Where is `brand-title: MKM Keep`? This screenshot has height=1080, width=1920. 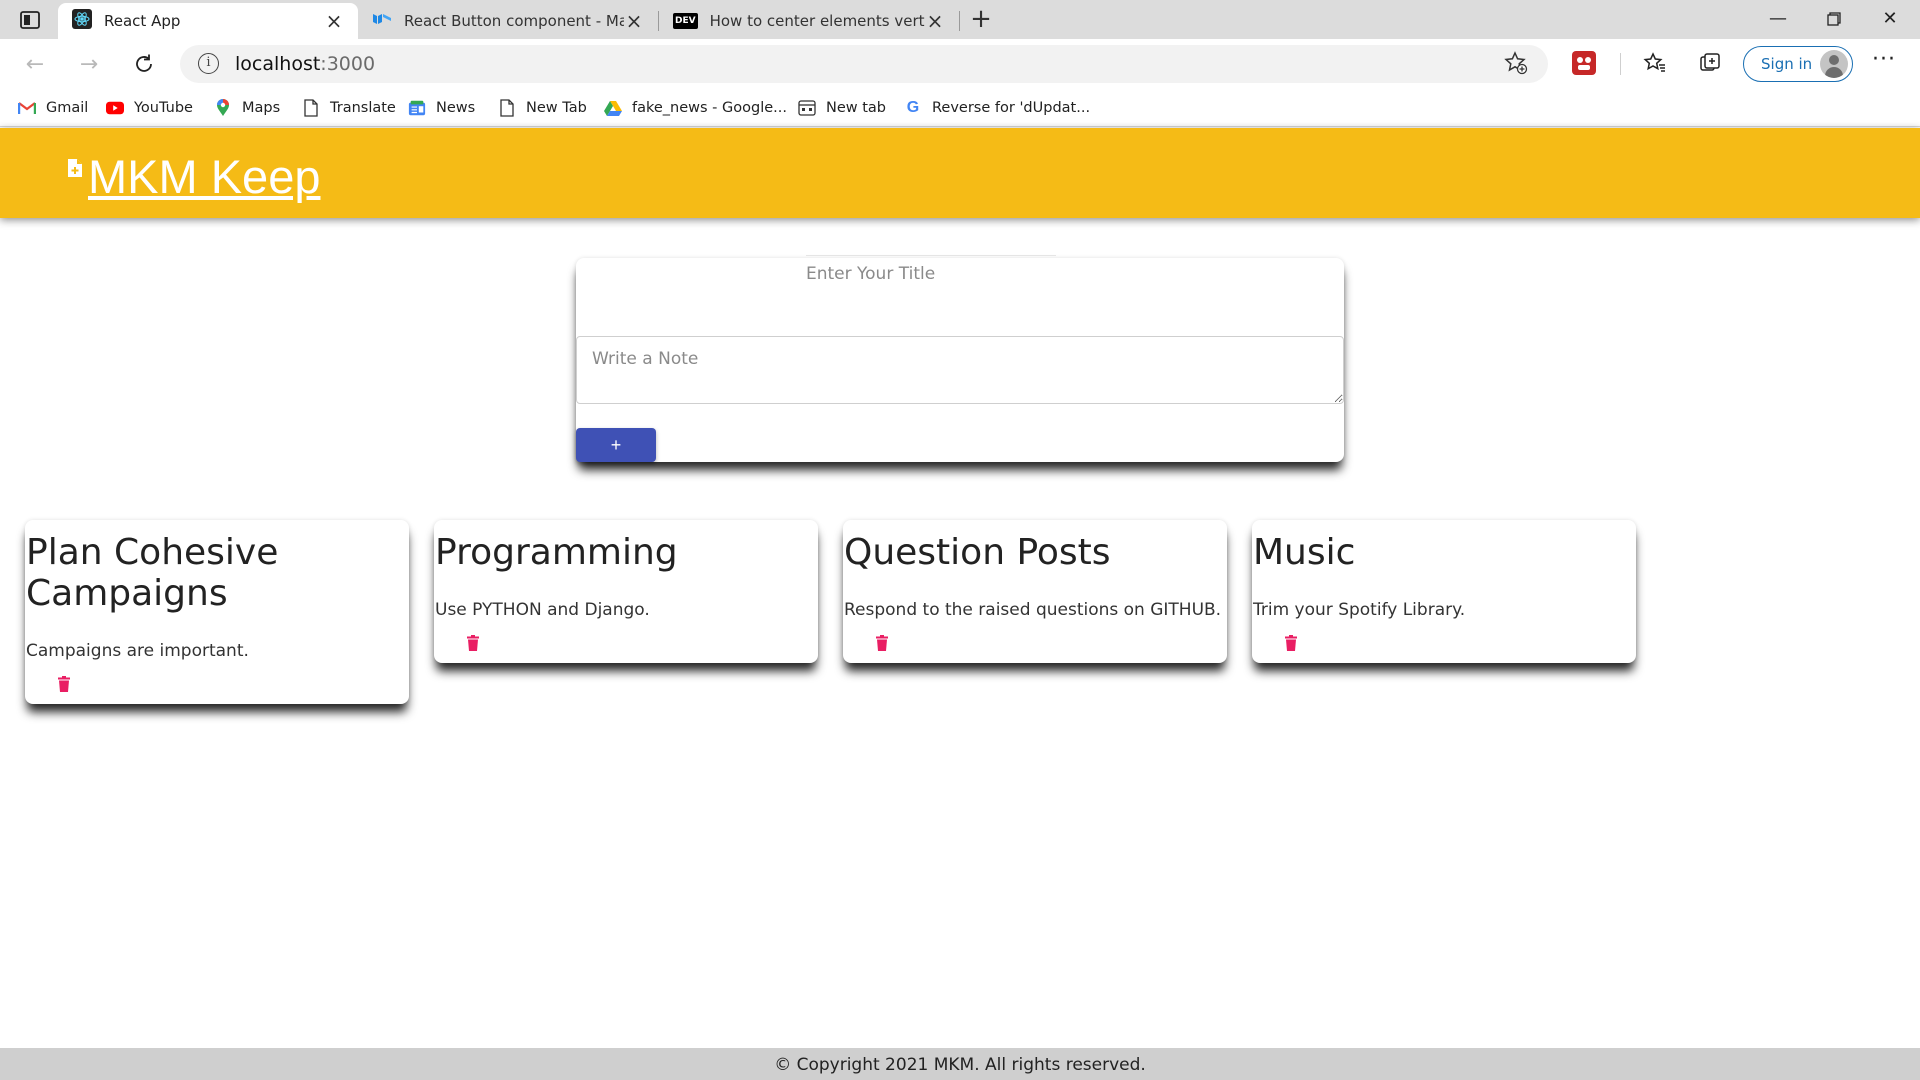 brand-title: MKM Keep is located at coordinates (204, 176).